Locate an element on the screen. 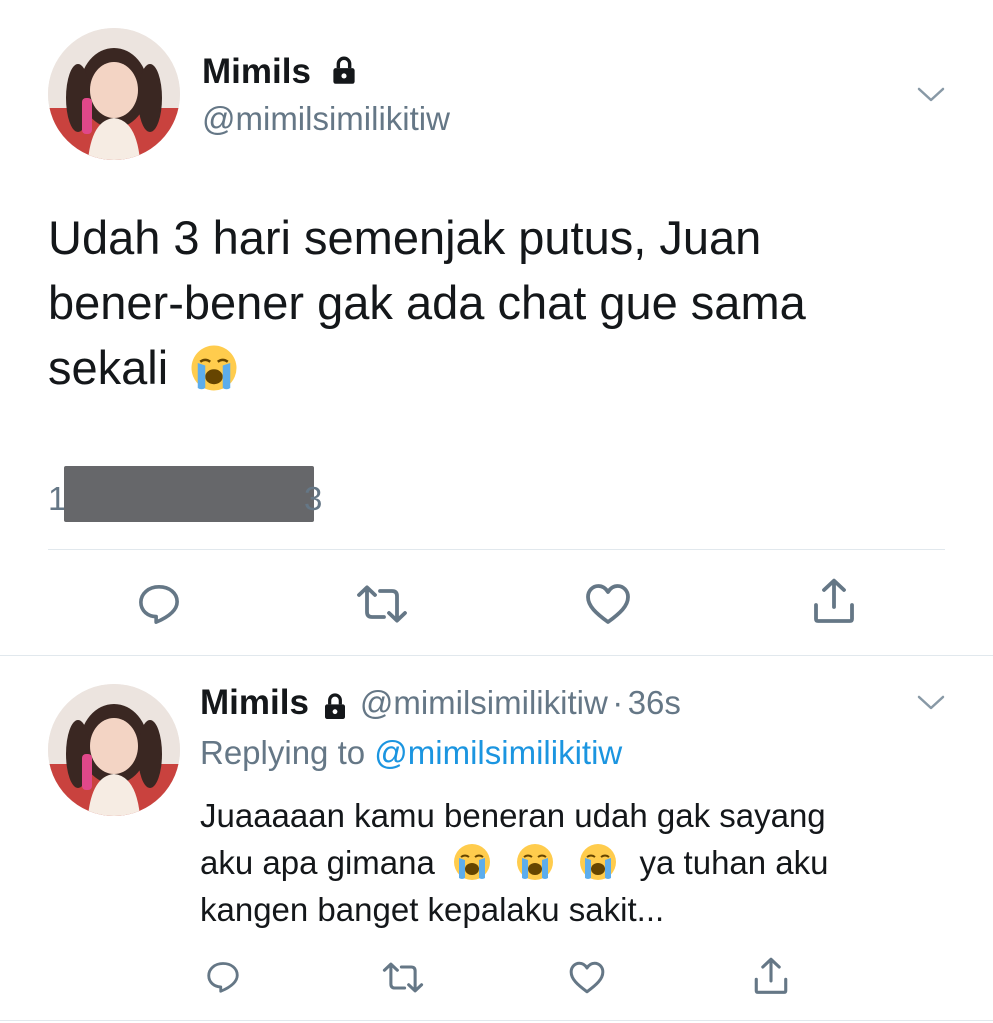 The image size is (993, 1023). reply-button is located at coordinates (159, 604).